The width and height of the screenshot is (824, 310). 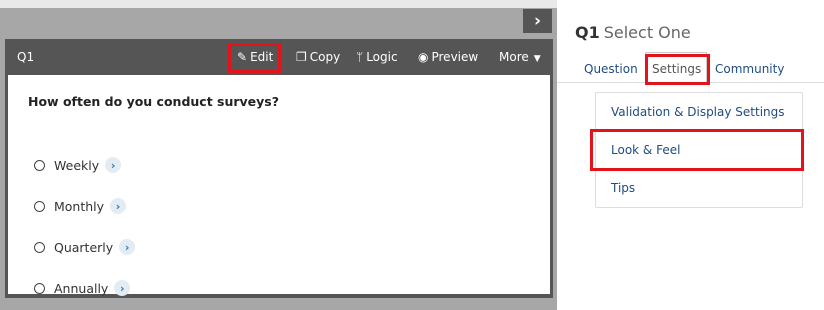 What do you see at coordinates (262, 57) in the screenshot?
I see `edit-label: Edit` at bounding box center [262, 57].